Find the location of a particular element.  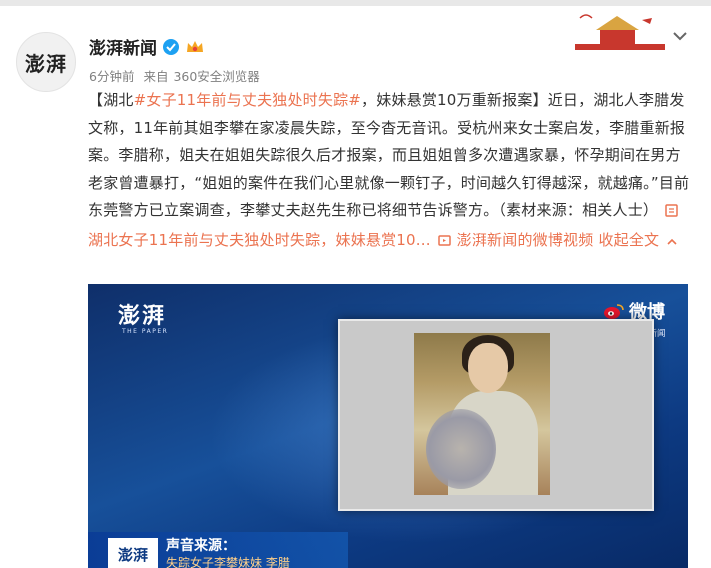

hashtag-link: #女子11年前与丈夫独处时失踪# is located at coordinates (247, 100).